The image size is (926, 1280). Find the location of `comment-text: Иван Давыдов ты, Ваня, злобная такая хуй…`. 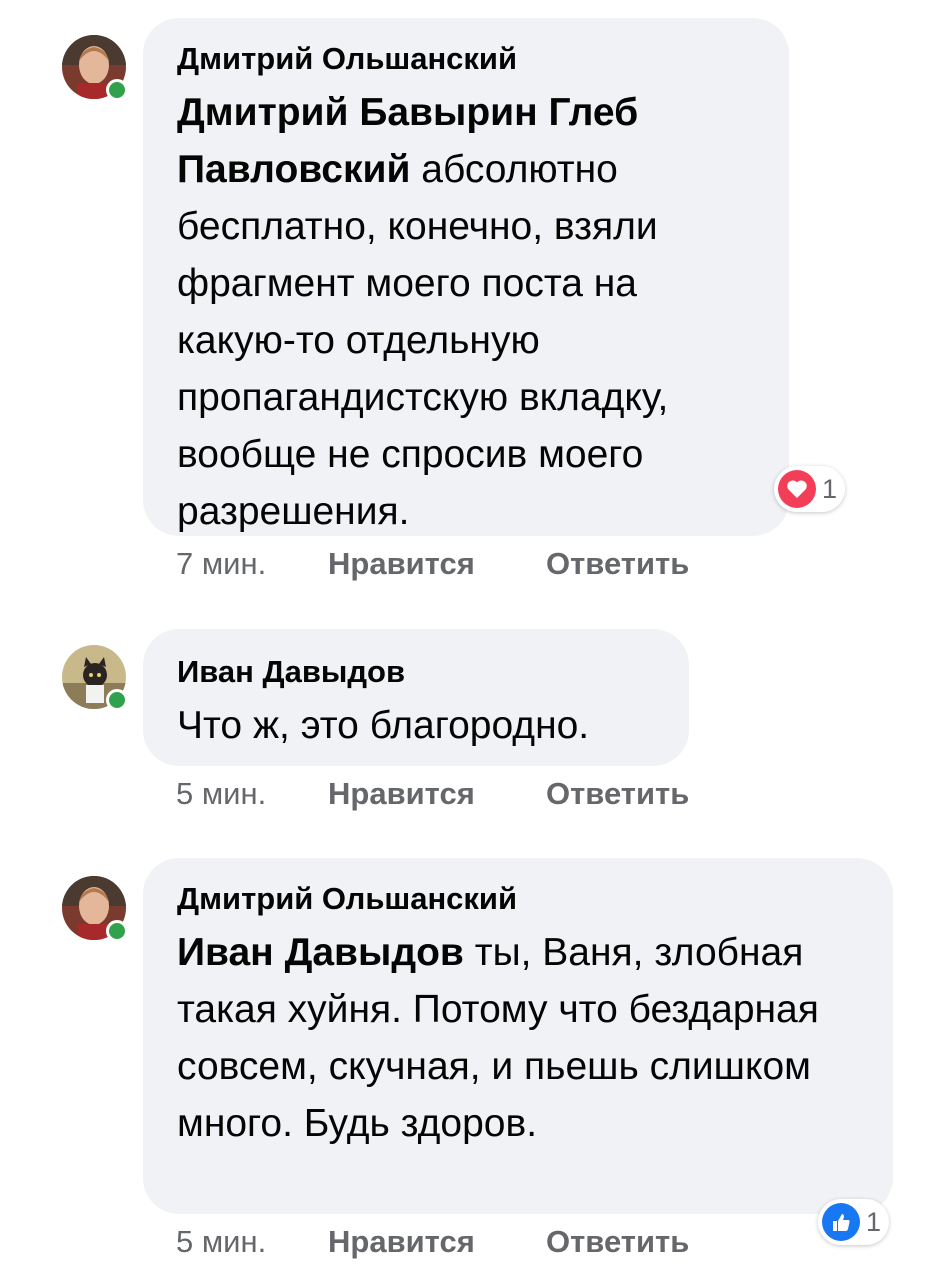

comment-text: Иван Давыдов ты, Ваня, злобная такая хуй… is located at coordinates (518, 1038).